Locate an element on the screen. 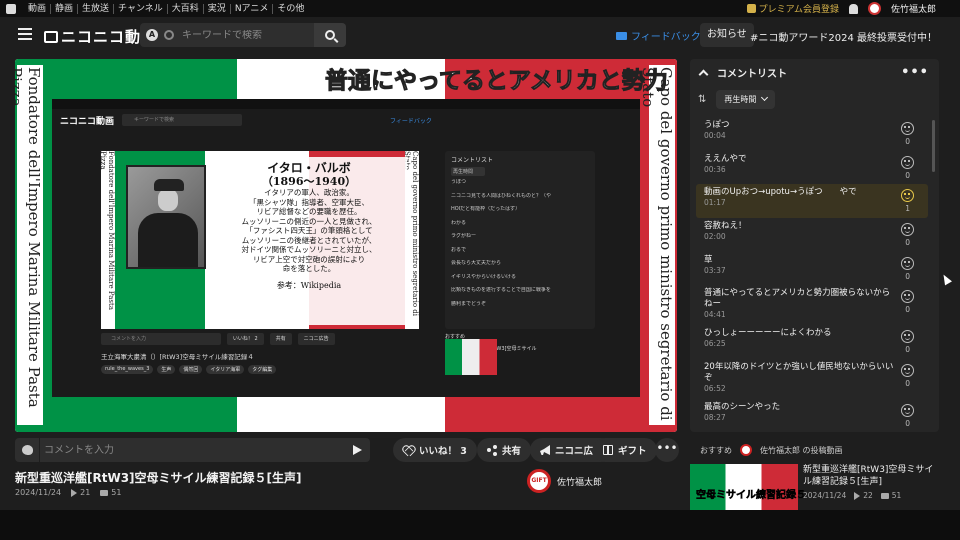 Image resolution: width=960 pixels, height=540 pixels. recommend-tab: おすすめ is located at coordinates (716, 450).